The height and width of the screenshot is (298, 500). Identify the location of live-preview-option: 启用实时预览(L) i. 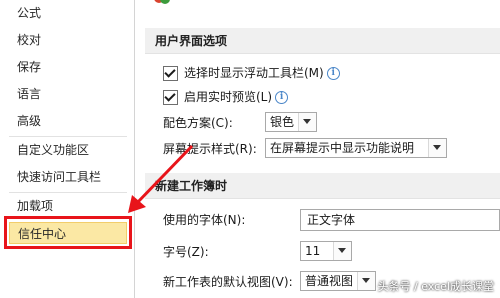
(226, 97).